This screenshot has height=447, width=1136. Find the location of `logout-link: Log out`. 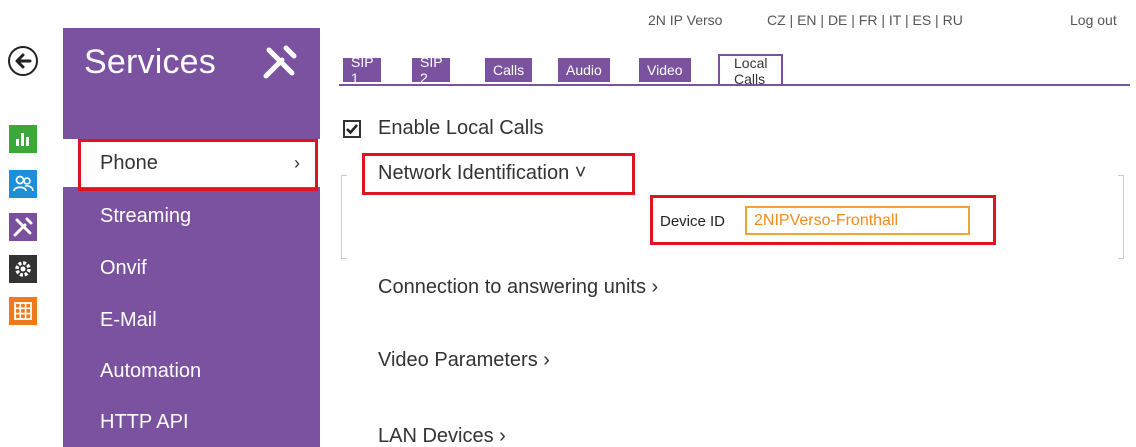

logout-link: Log out is located at coordinates (1093, 20).